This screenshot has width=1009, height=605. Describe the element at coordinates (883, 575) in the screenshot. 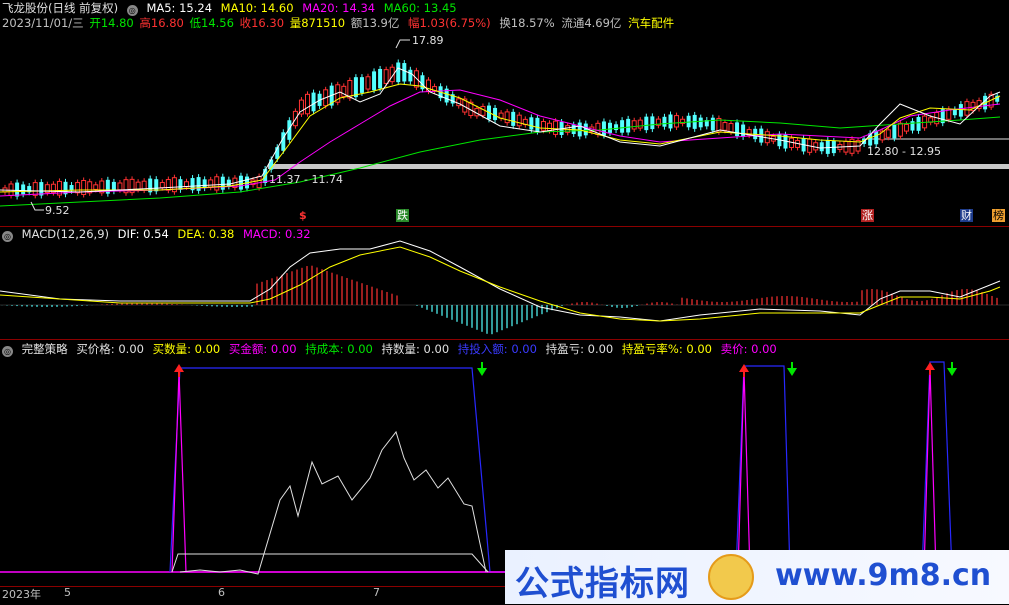

I see `watermark-text-url: www.9m8.cn` at that location.